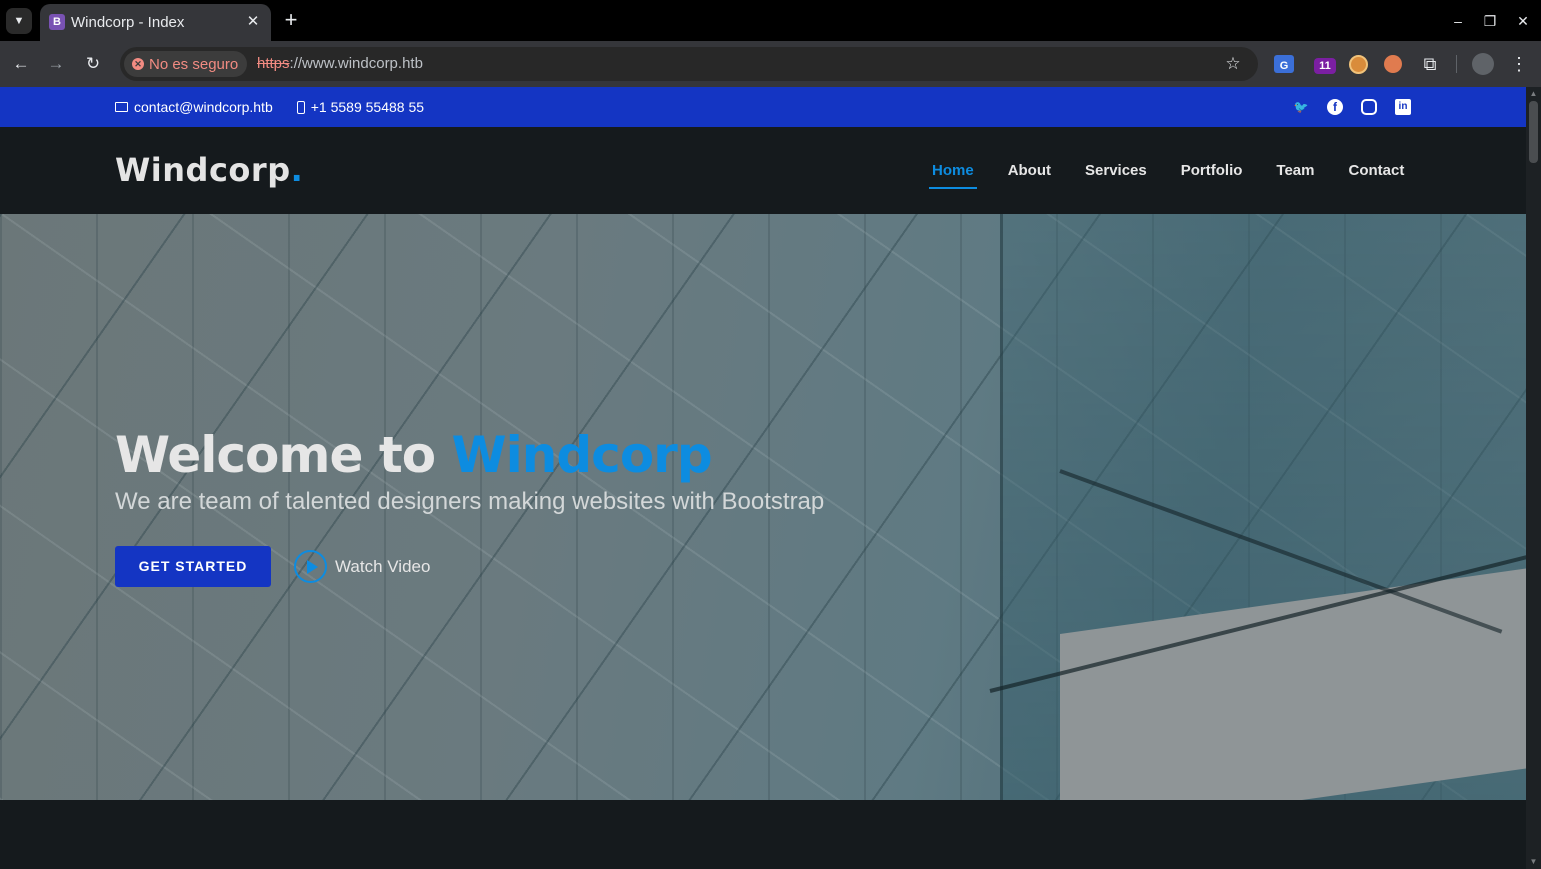 This screenshot has width=1541, height=869. I want to click on extensions-puzzle-icon: ⧉, so click(1430, 64).